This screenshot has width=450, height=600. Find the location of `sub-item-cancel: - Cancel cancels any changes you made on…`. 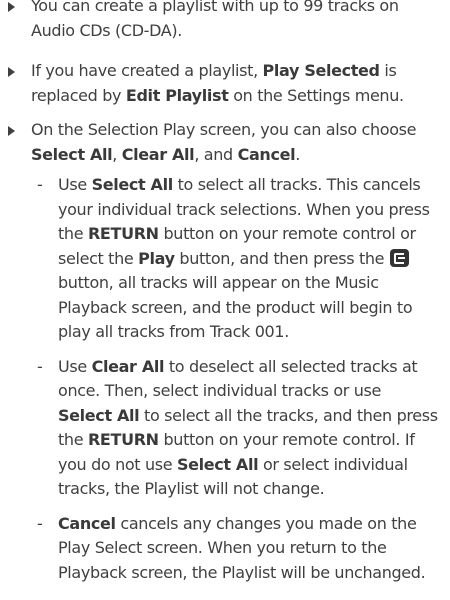

sub-item-cancel: - Cancel cancels any changes you made on… is located at coordinates (225, 549).